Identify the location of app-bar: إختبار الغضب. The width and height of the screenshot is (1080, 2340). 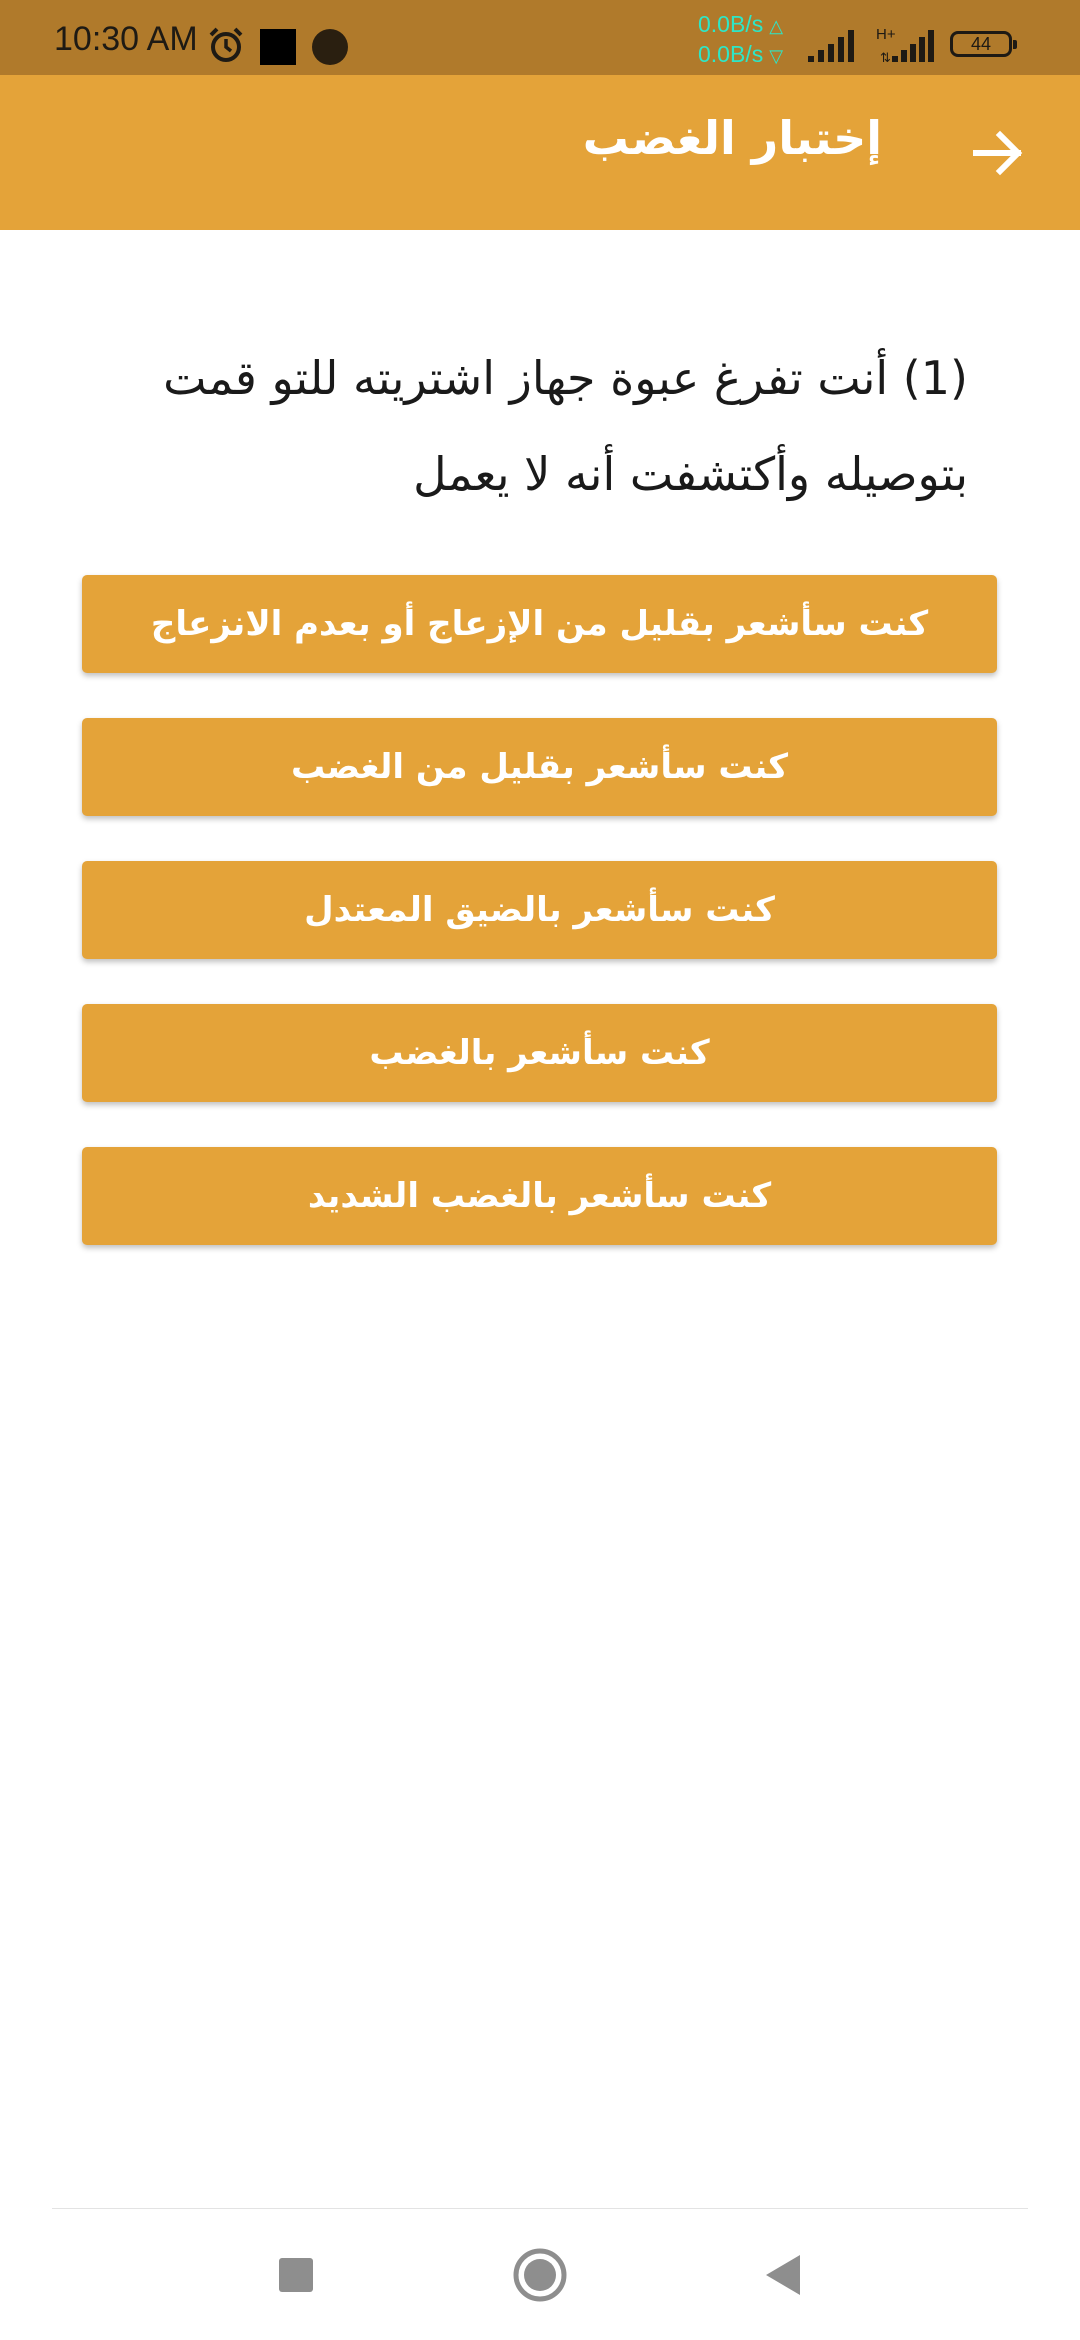
(540, 152).